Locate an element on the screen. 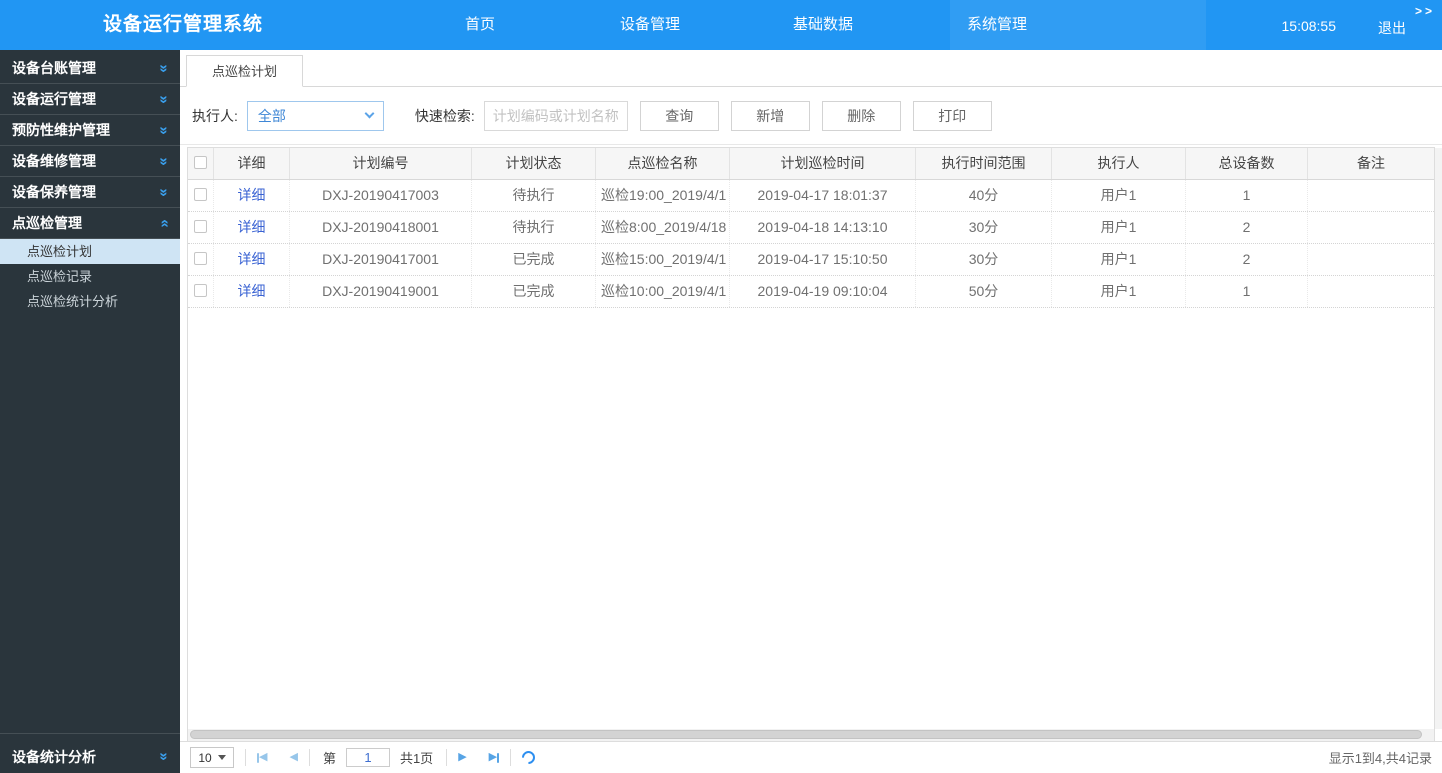 This screenshot has height=773, width=1442. cell-time: 2019-04-17 15:10:50 is located at coordinates (823, 259).